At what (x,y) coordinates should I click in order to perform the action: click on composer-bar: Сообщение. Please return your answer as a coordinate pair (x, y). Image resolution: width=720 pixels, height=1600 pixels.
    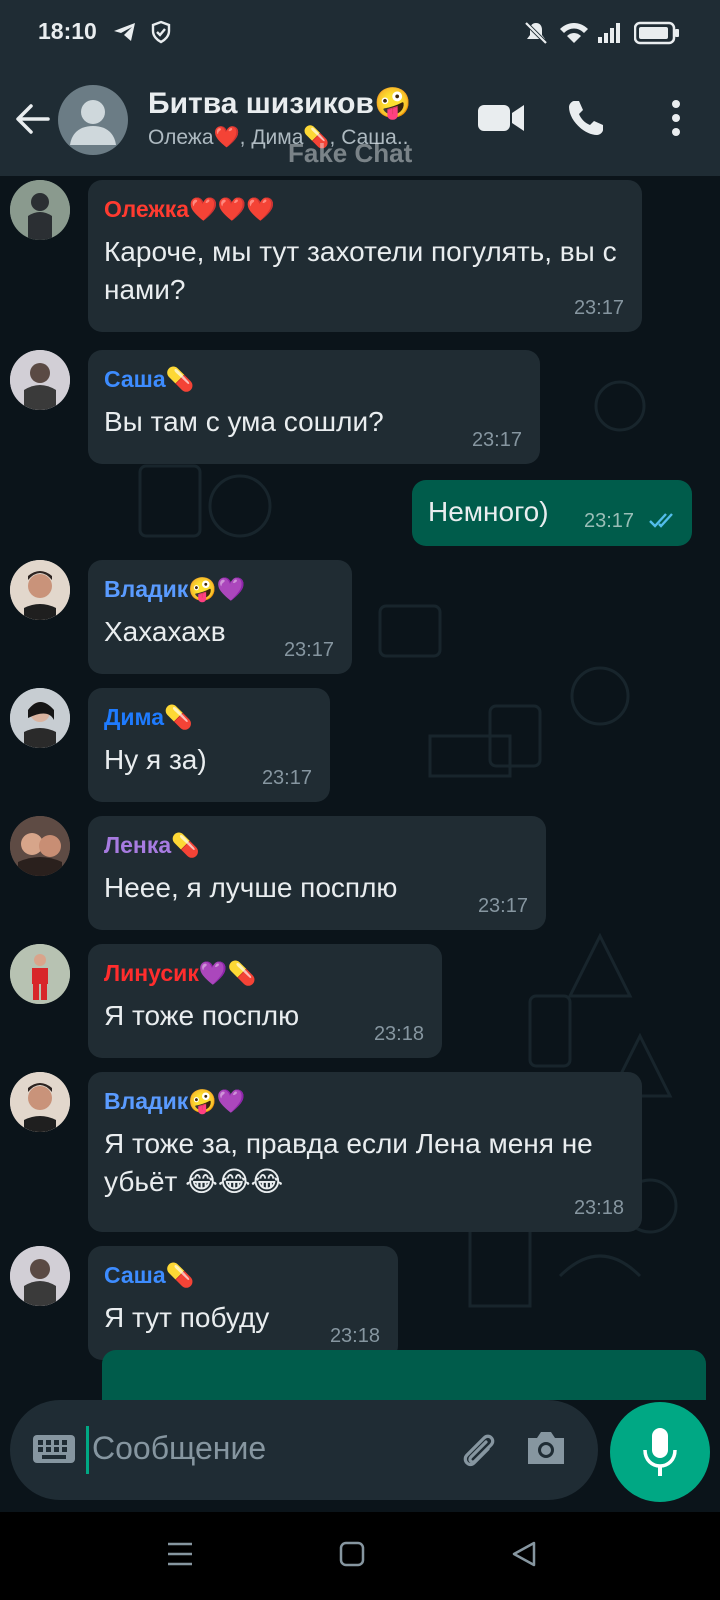
    Looking at the image, I should click on (360, 1456).